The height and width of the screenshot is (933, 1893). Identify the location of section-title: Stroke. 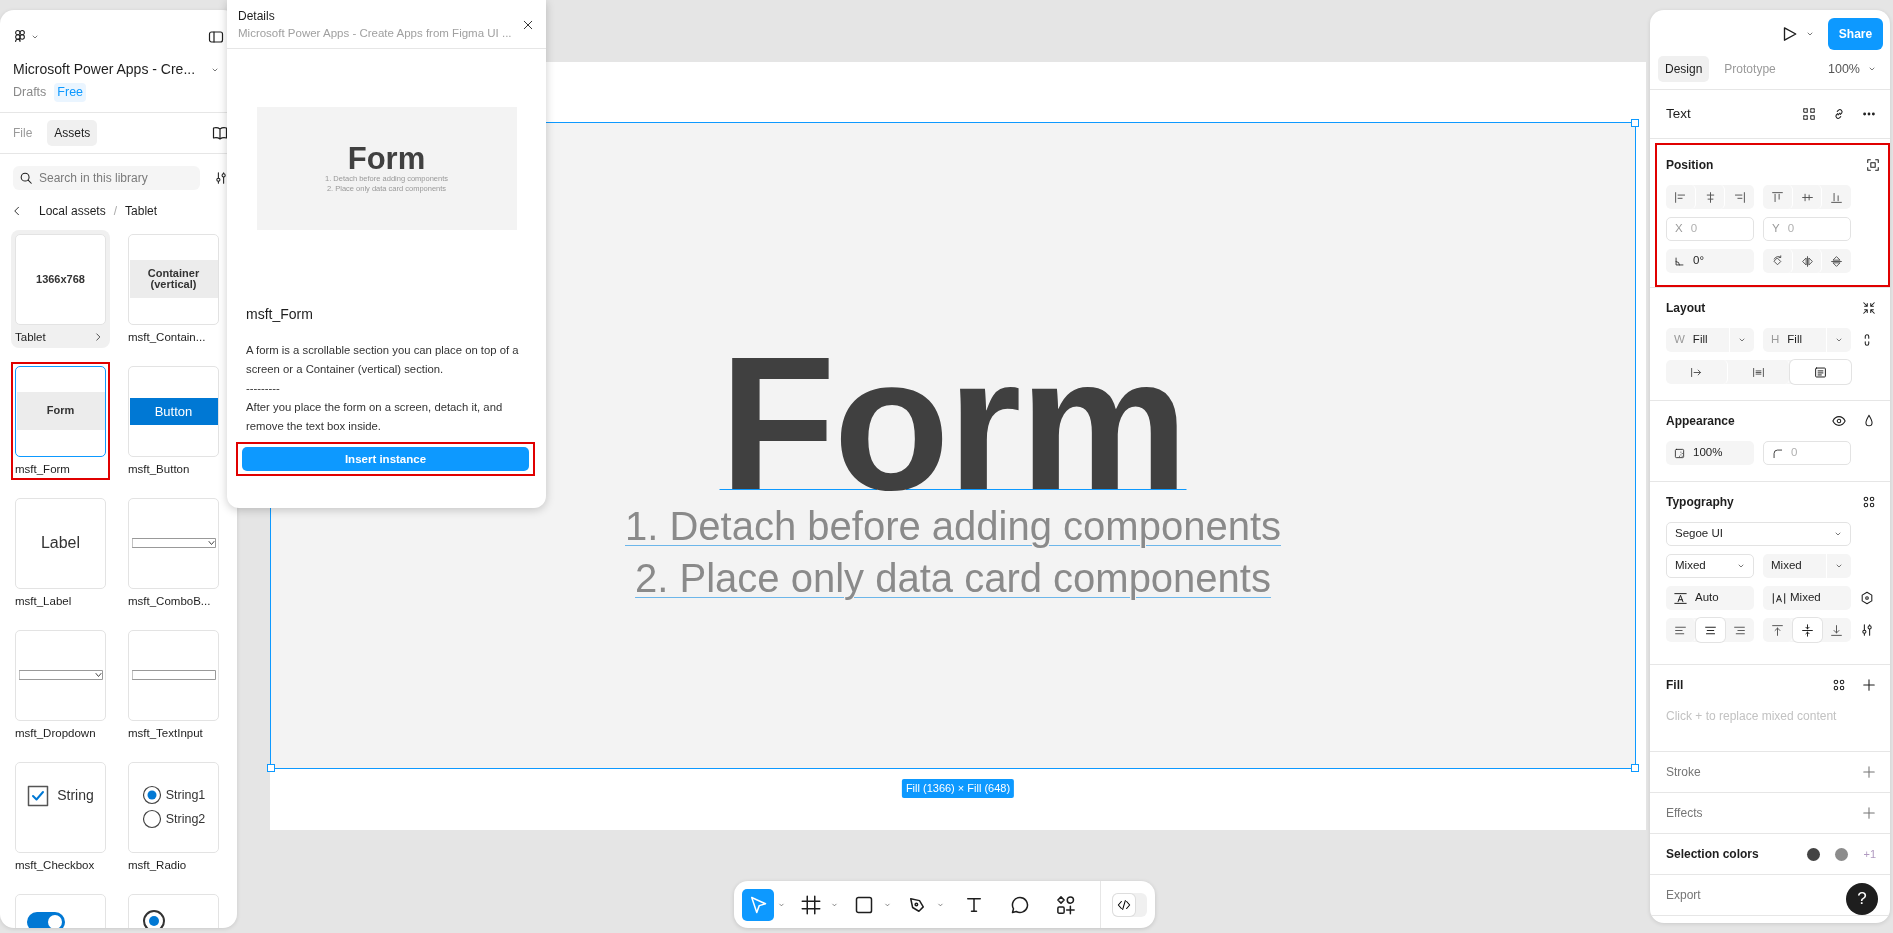
(1683, 772).